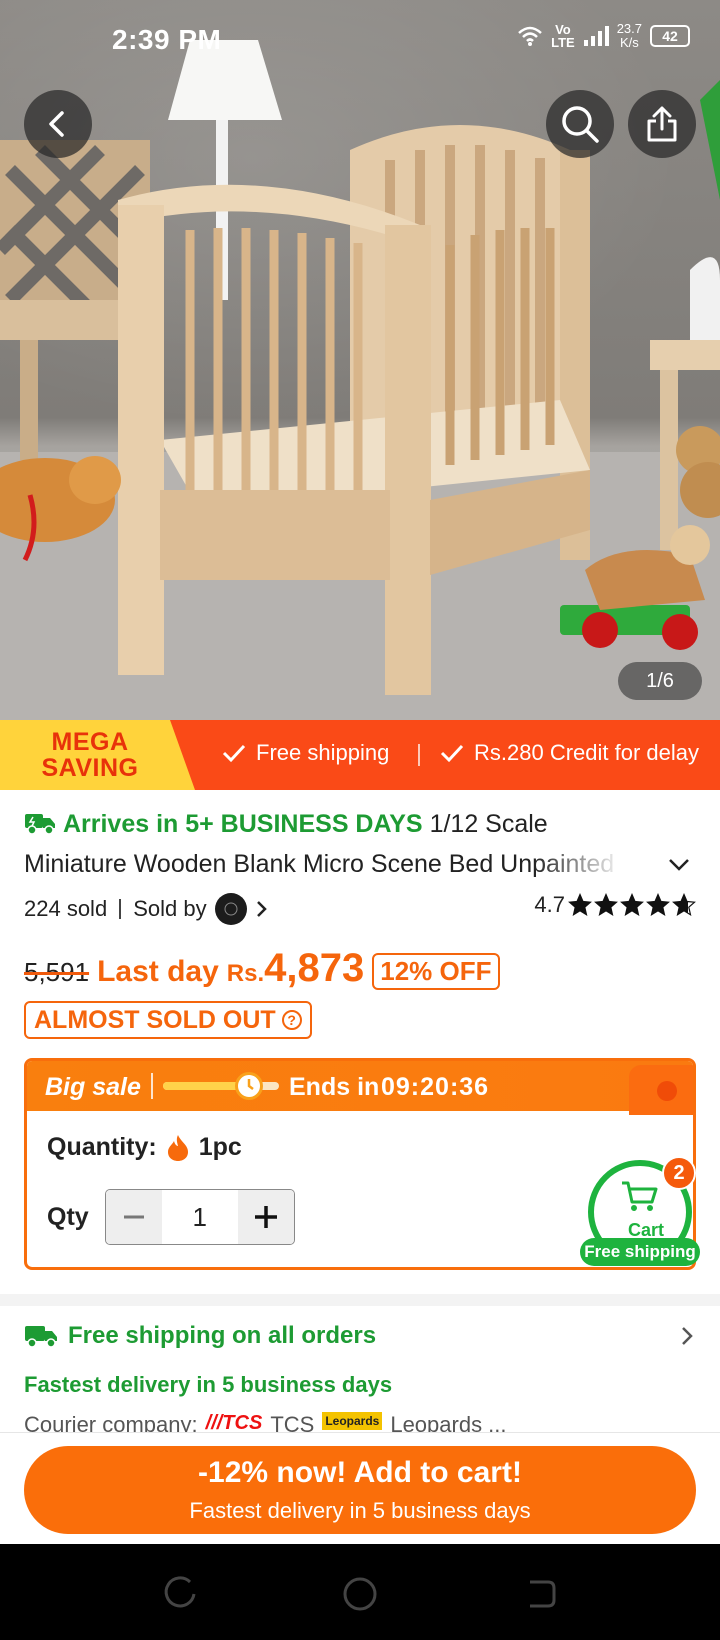 The image size is (720, 1640). I want to click on sale-divider, so click(152, 1086).